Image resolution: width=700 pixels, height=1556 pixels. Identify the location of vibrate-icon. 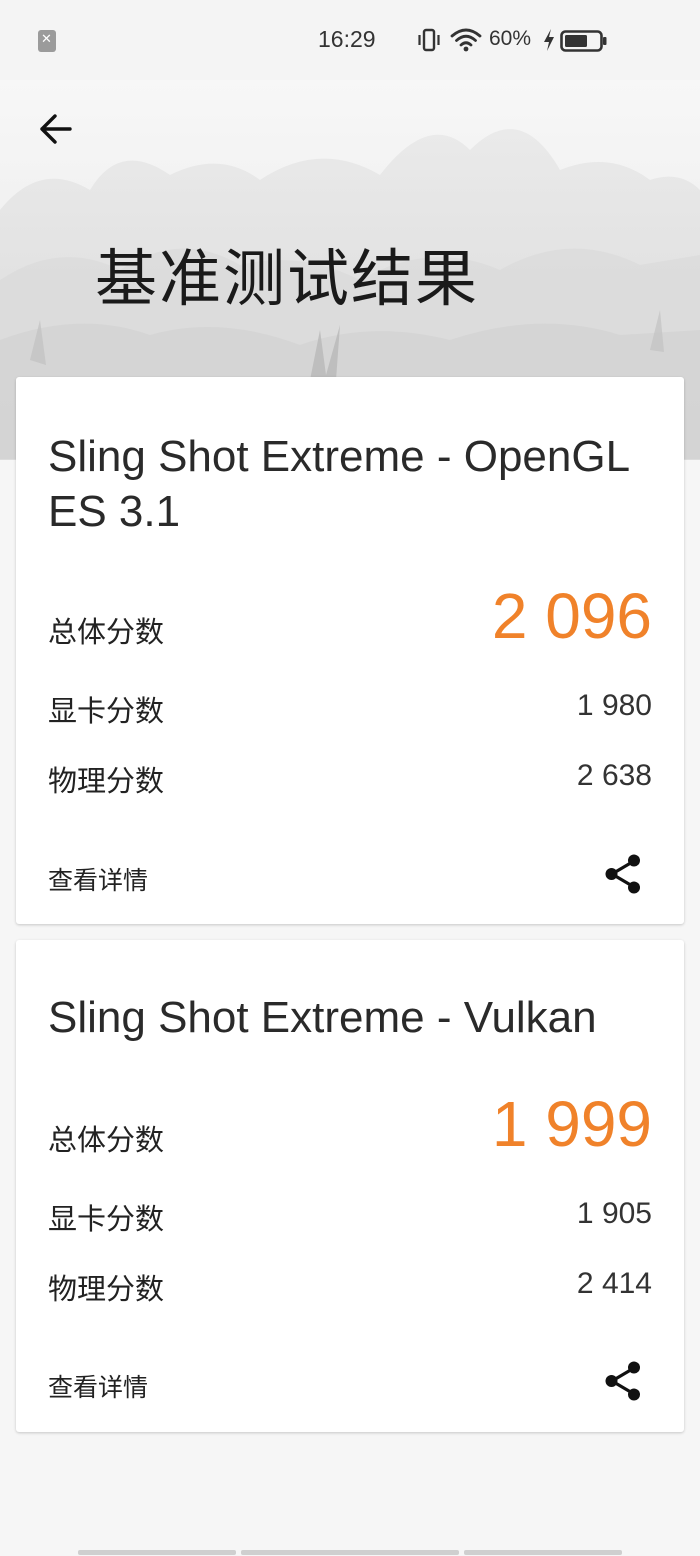
(429, 40).